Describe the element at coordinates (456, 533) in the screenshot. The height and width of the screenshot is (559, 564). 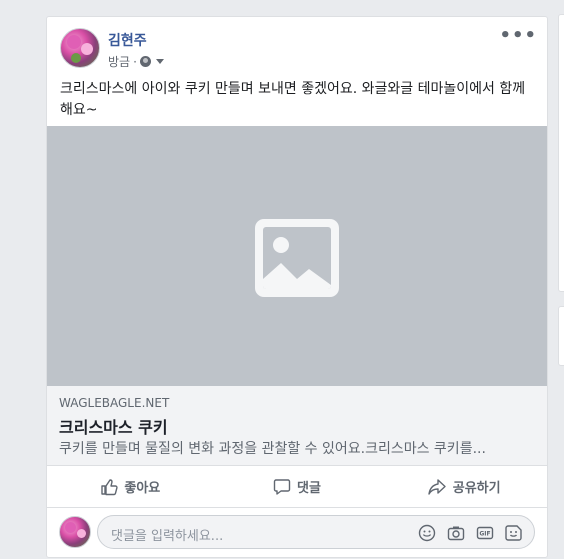
I see `camera-icon` at that location.